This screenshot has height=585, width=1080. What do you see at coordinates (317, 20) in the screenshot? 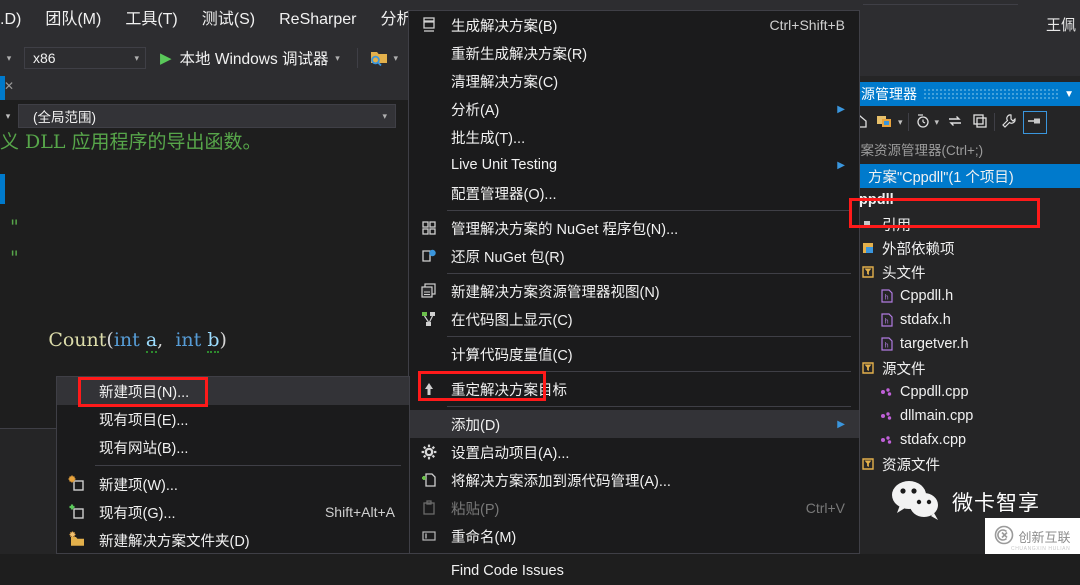
I see `menu-item-resharper: ReSharper` at bounding box center [317, 20].